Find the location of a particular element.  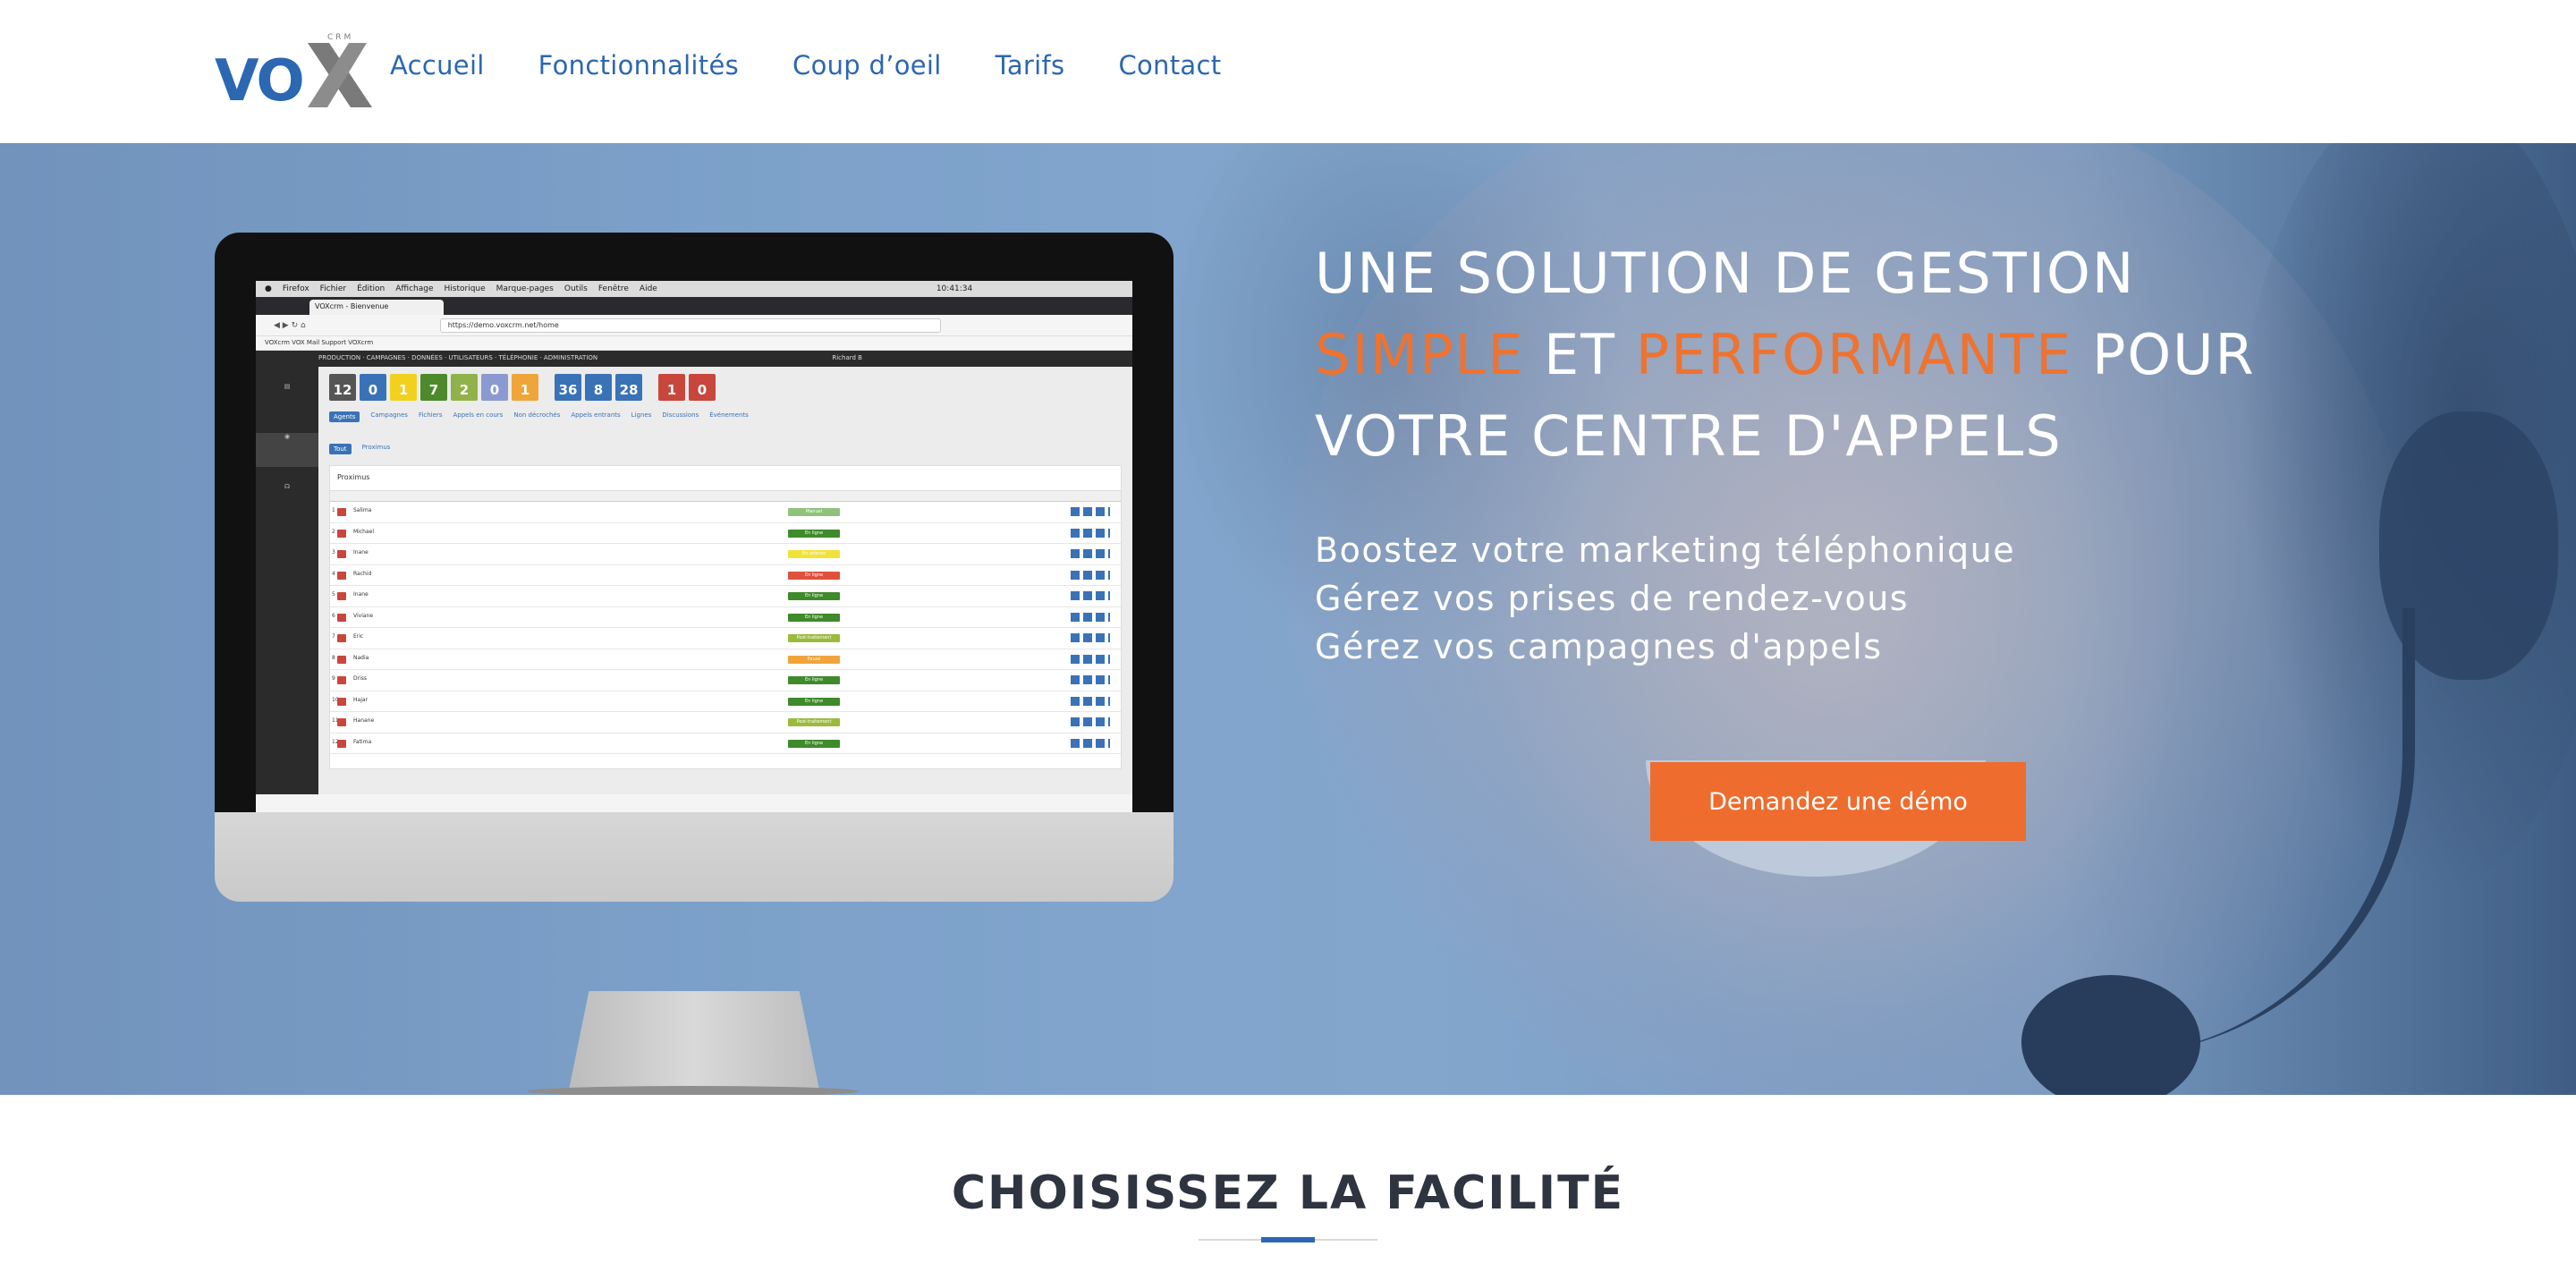

hero-title-performante: PERFORMANTE is located at coordinates (1854, 354).